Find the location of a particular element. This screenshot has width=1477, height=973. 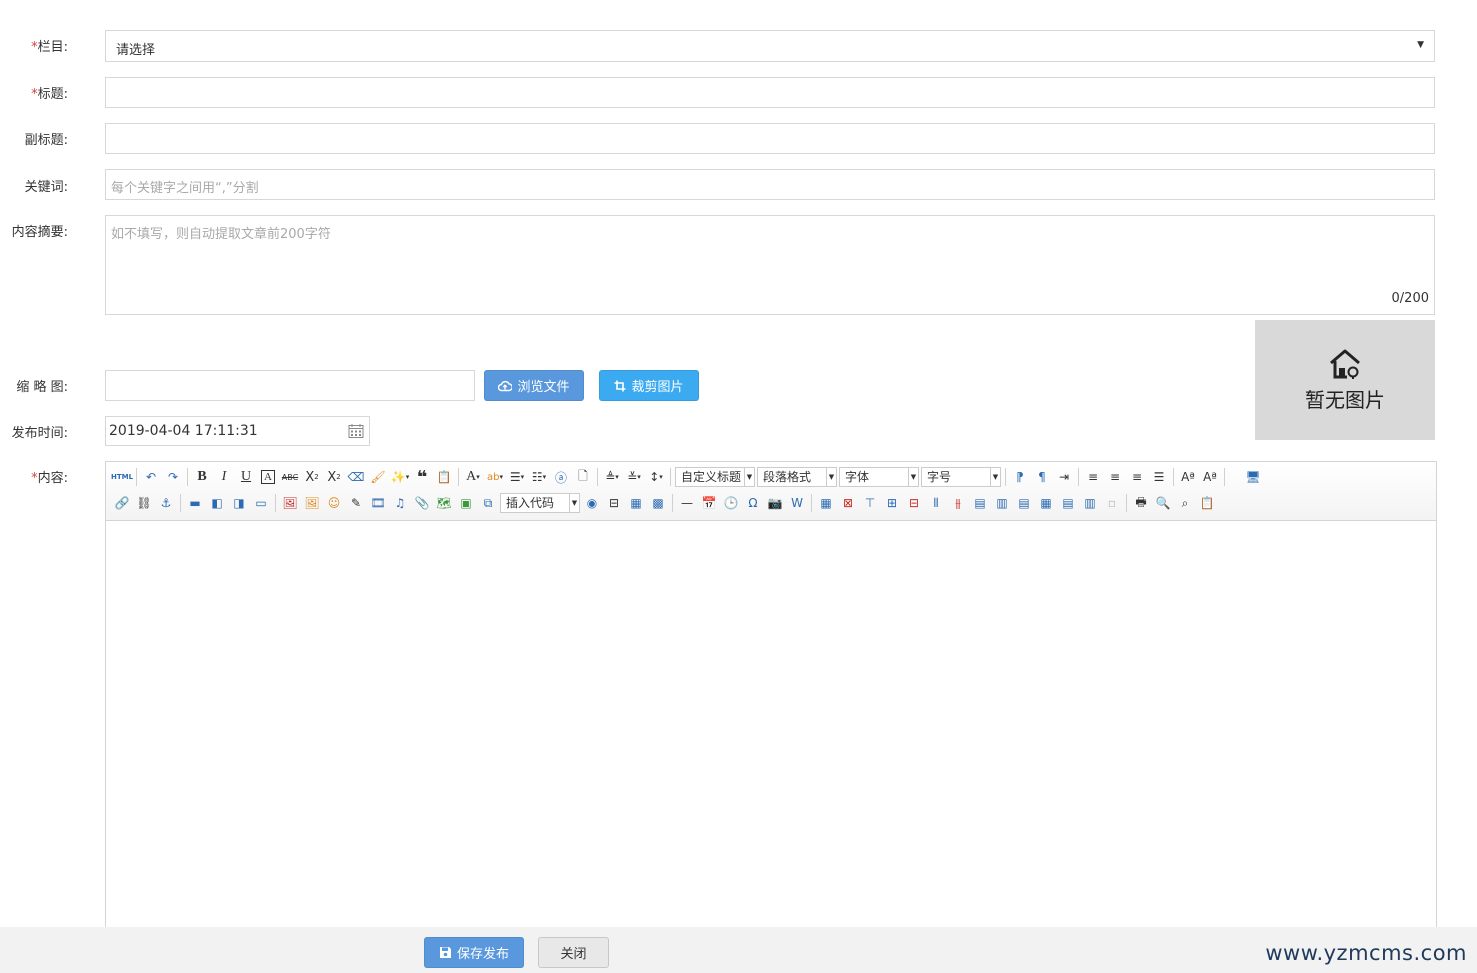

scrawl-icon: ✎ is located at coordinates (356, 503).